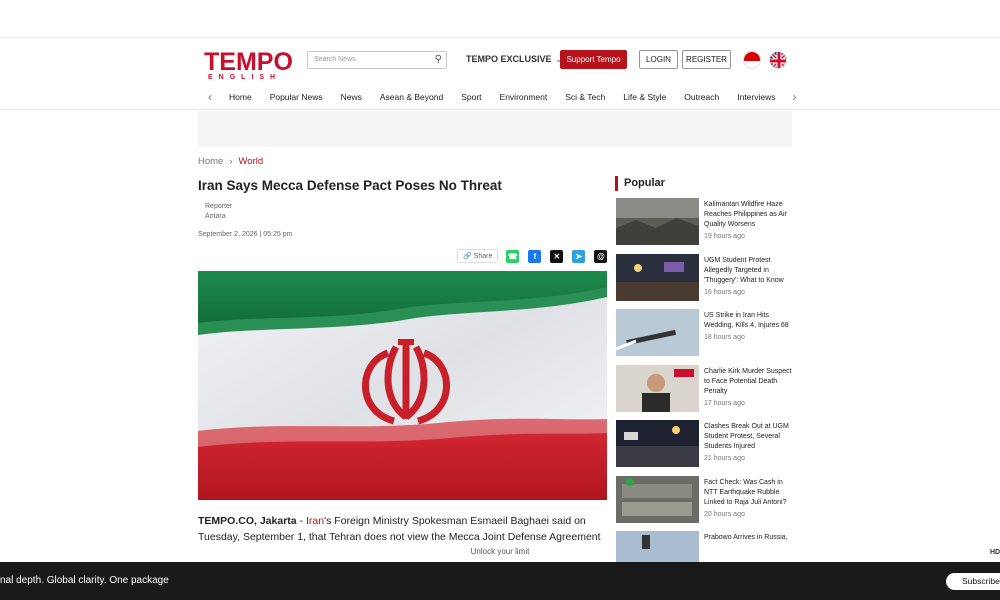 This screenshot has height=600, width=1000. What do you see at coordinates (513, 256) in the screenshot?
I see `whatsapp-icon: ☎` at bounding box center [513, 256].